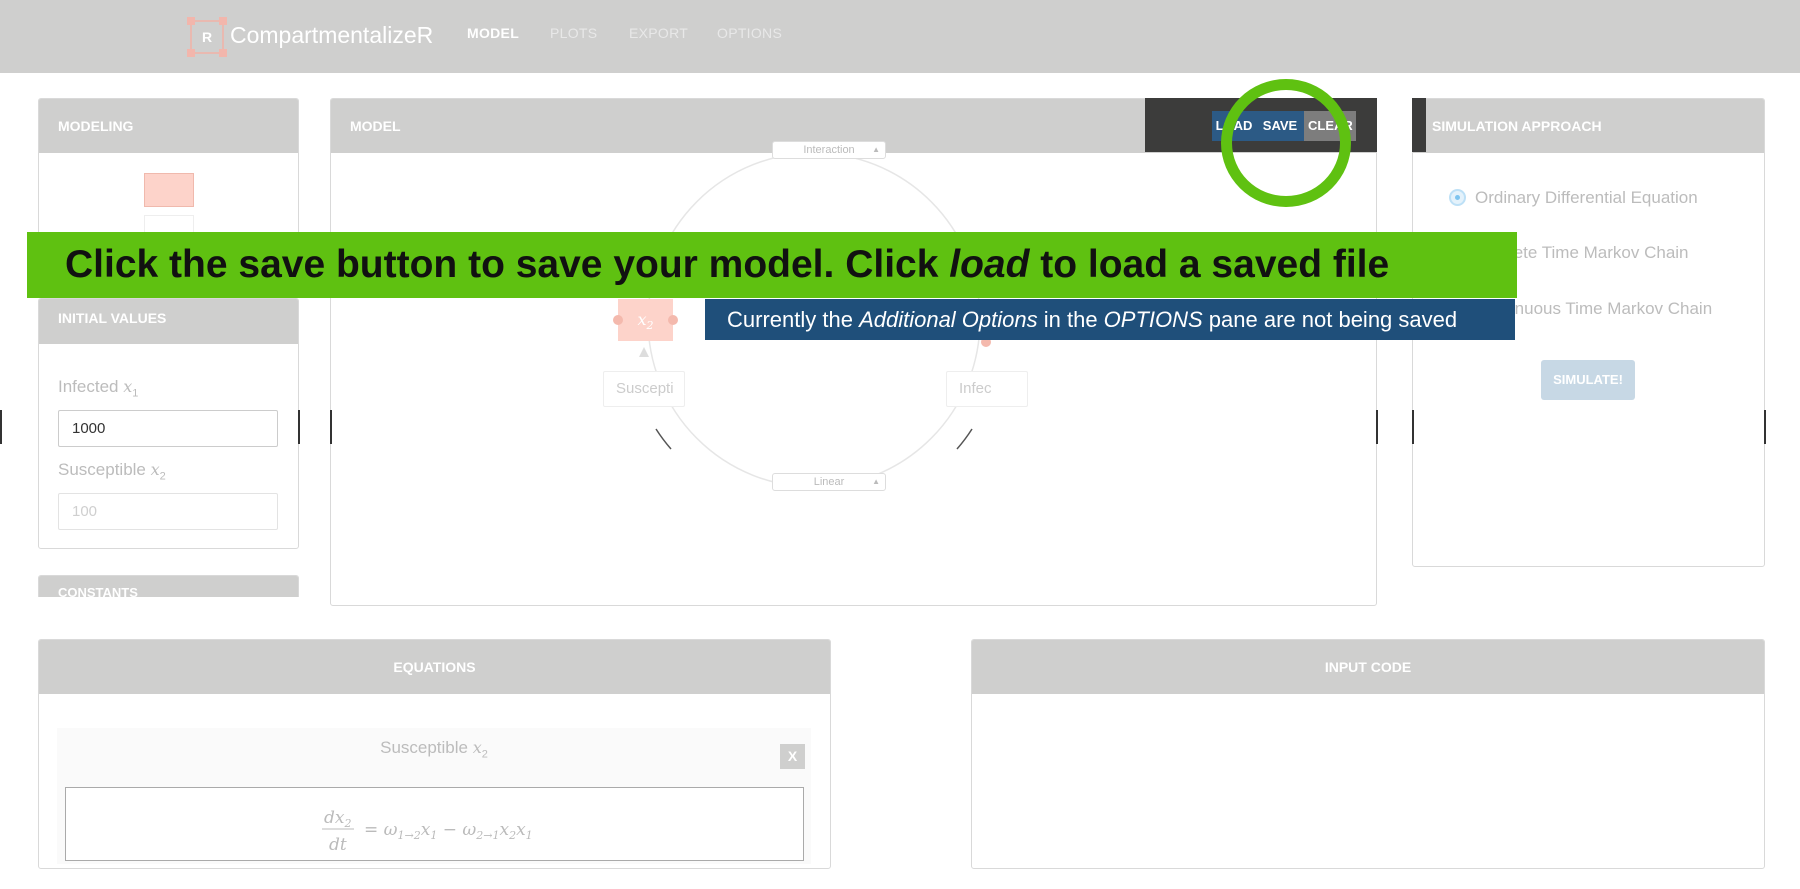 The height and width of the screenshot is (889, 1800). Describe the element at coordinates (989, 264) in the screenshot. I see `tutorial-text-italic: load` at that location.